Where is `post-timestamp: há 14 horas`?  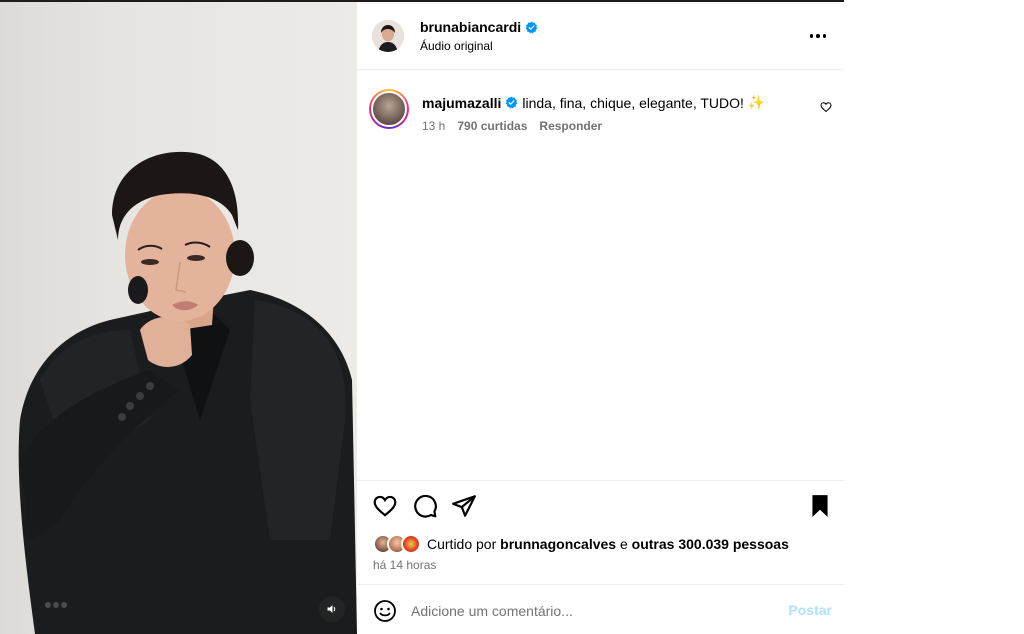
post-timestamp: há 14 horas is located at coordinates (404, 565).